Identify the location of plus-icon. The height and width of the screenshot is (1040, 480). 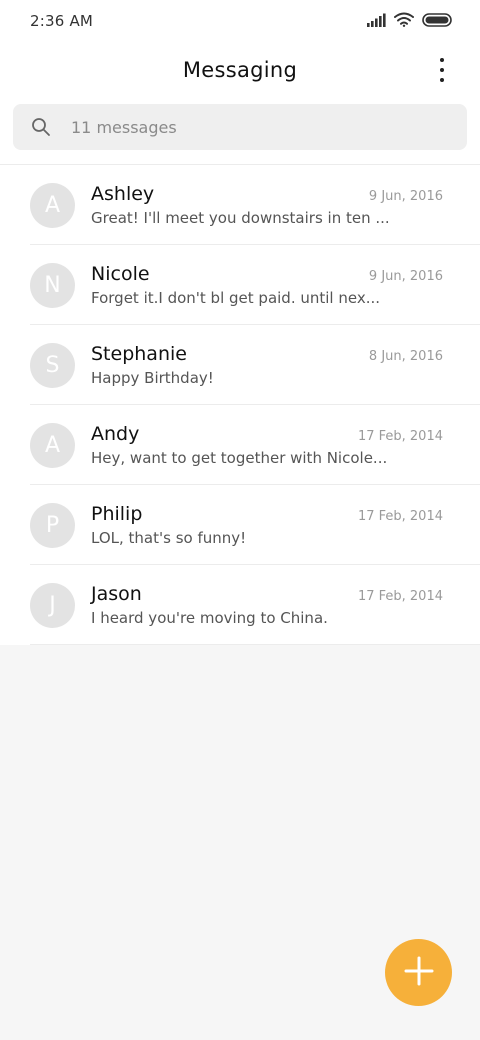
(419, 973).